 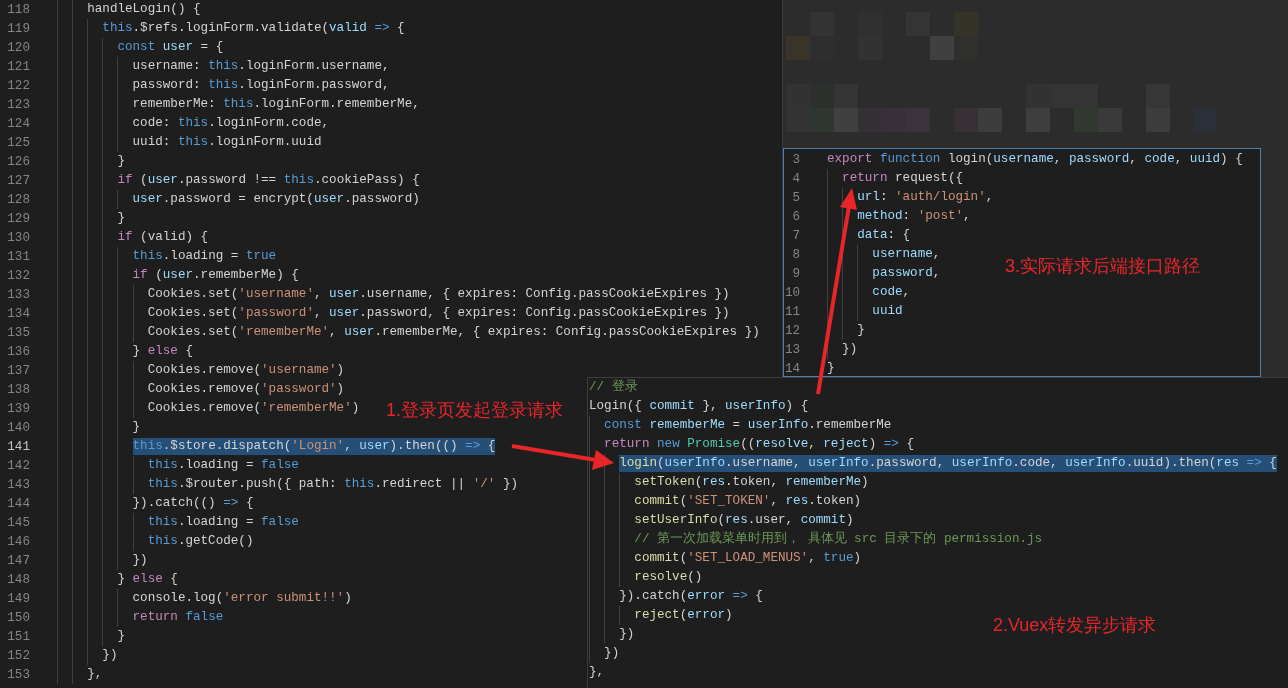 I want to click on code-line: const user = {, so click(x=170, y=47).